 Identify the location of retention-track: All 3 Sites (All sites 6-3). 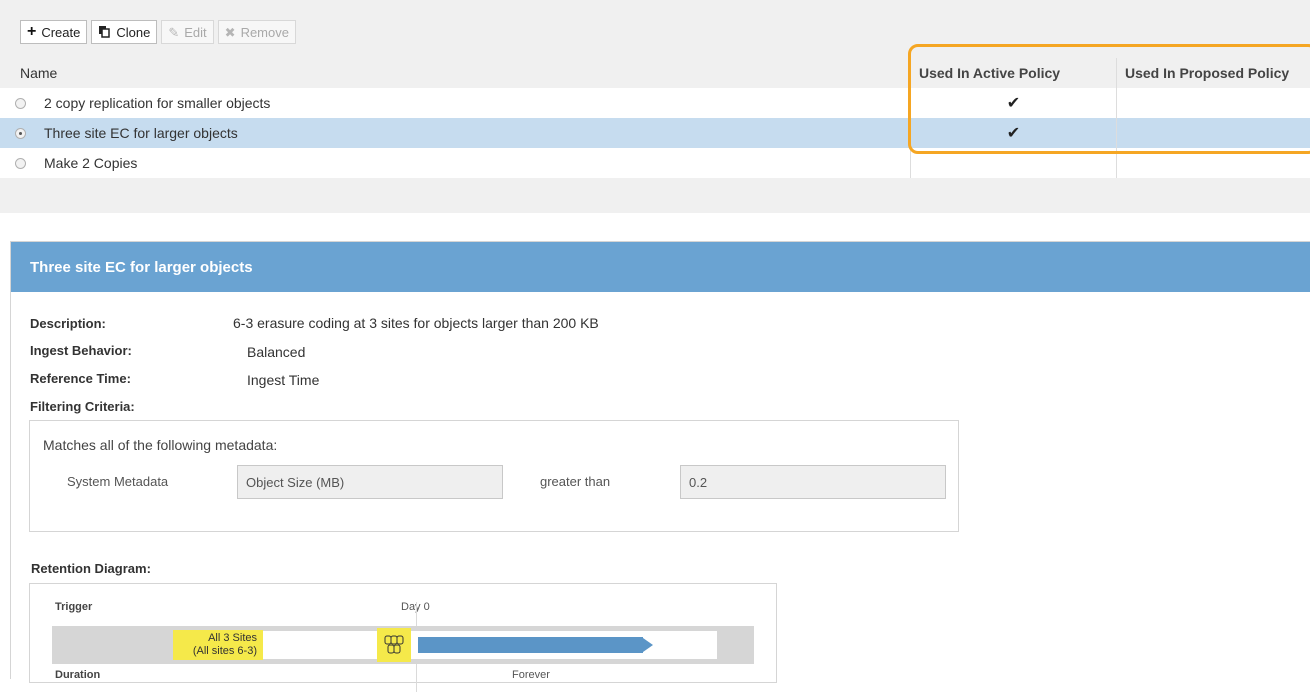
(403, 645).